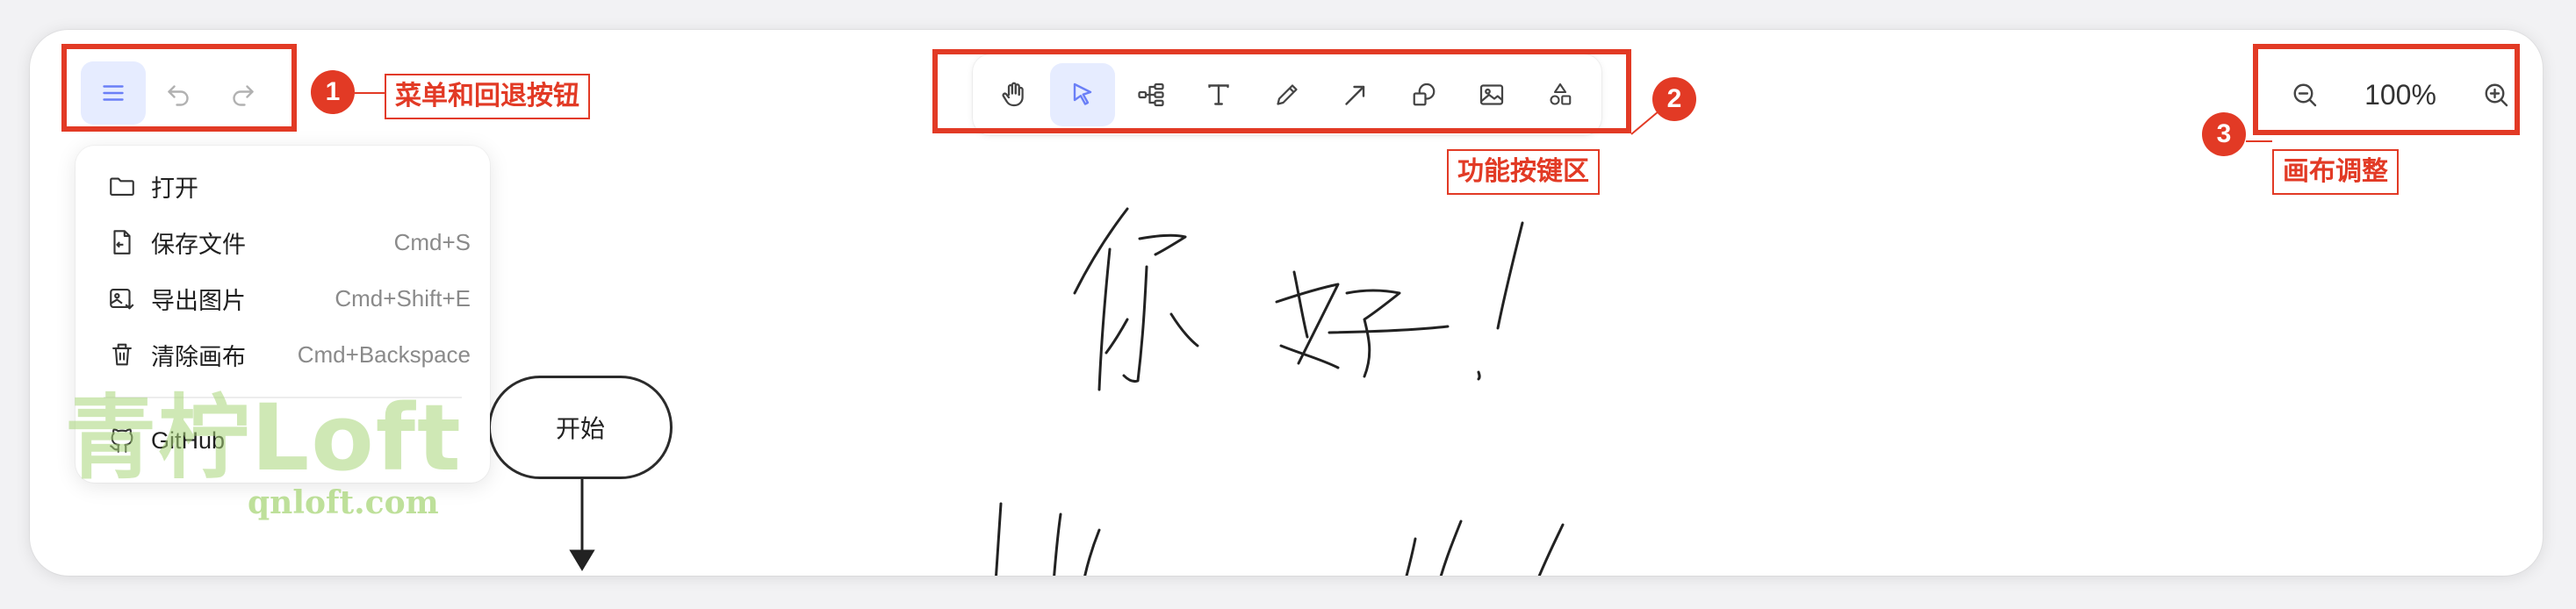 Image resolution: width=2576 pixels, height=609 pixels. I want to click on menu-item-shortcut: Cmd+Shift+E, so click(403, 298).